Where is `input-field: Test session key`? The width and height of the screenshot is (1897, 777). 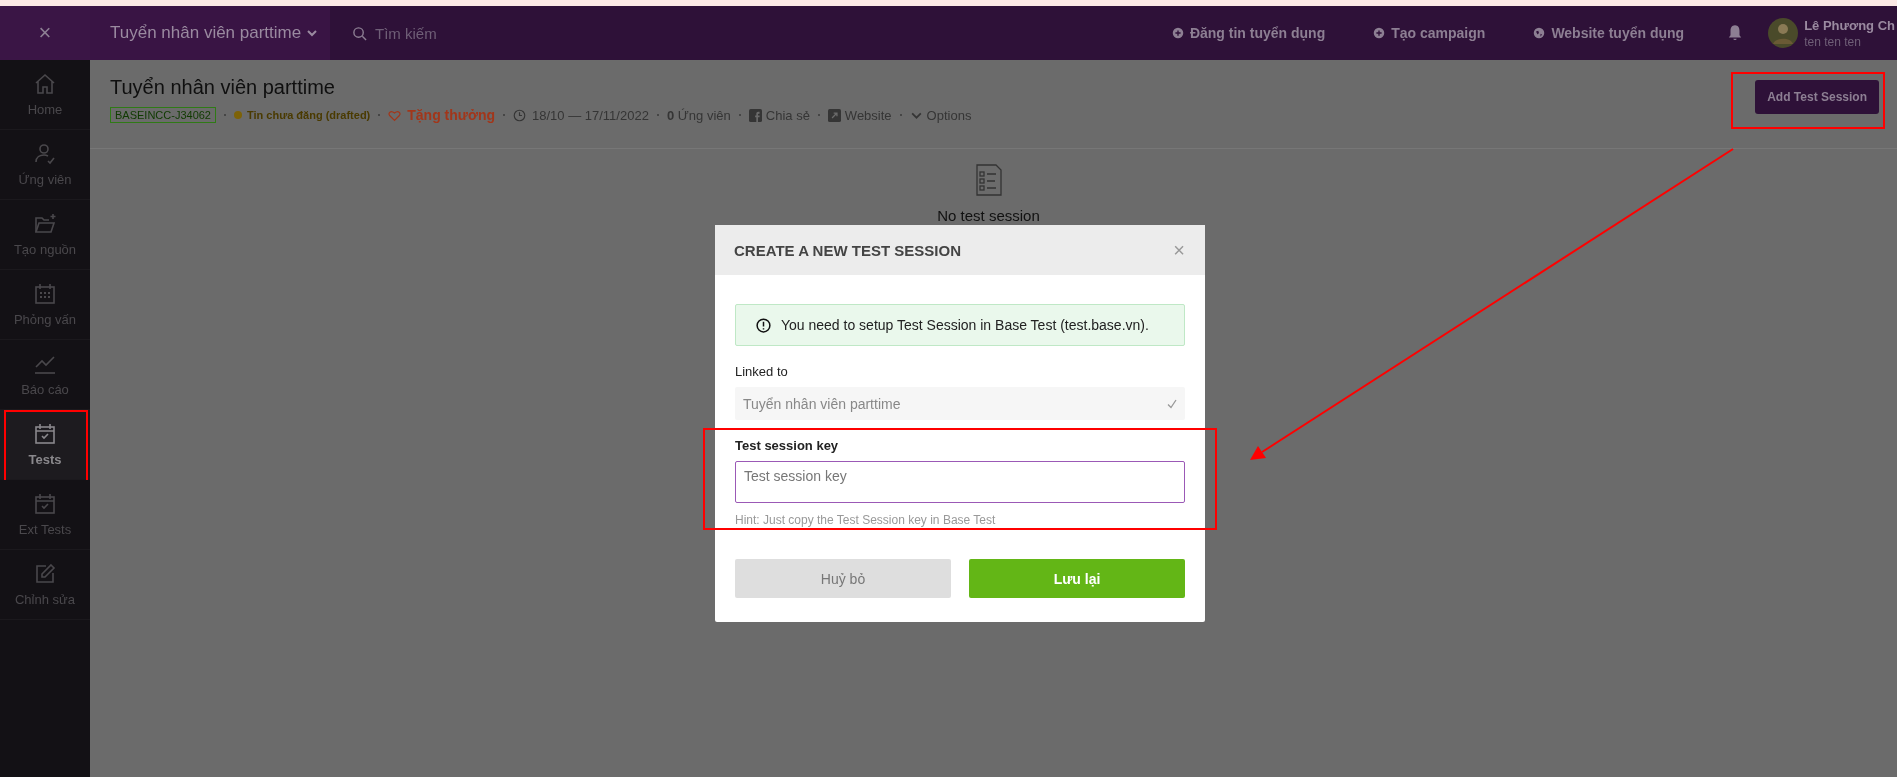 input-field: Test session key is located at coordinates (960, 482).